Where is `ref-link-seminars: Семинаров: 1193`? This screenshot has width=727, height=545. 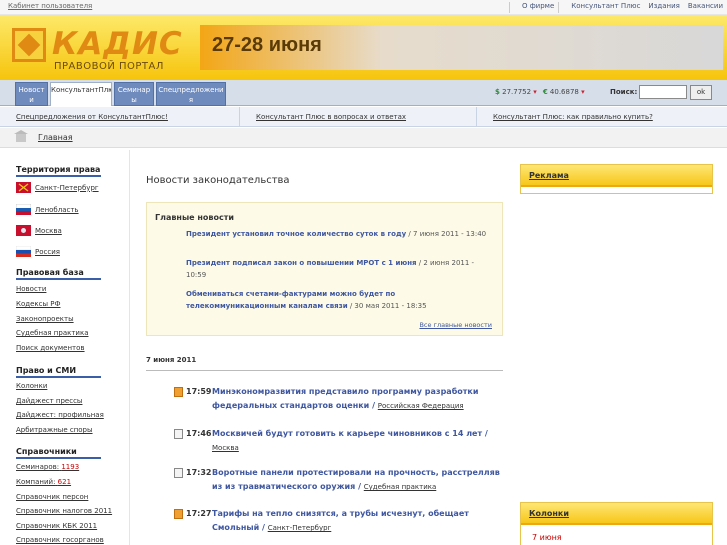
ref-link-seminars: Семинаров: 1193 is located at coordinates (47, 467).